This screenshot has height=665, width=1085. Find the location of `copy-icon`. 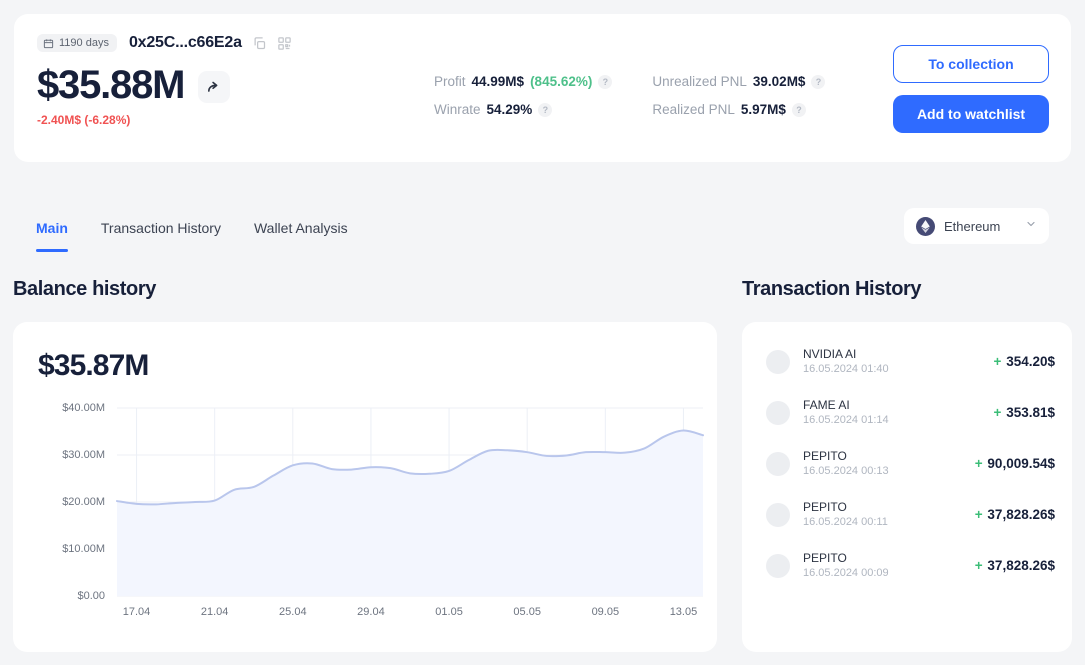

copy-icon is located at coordinates (259, 43).